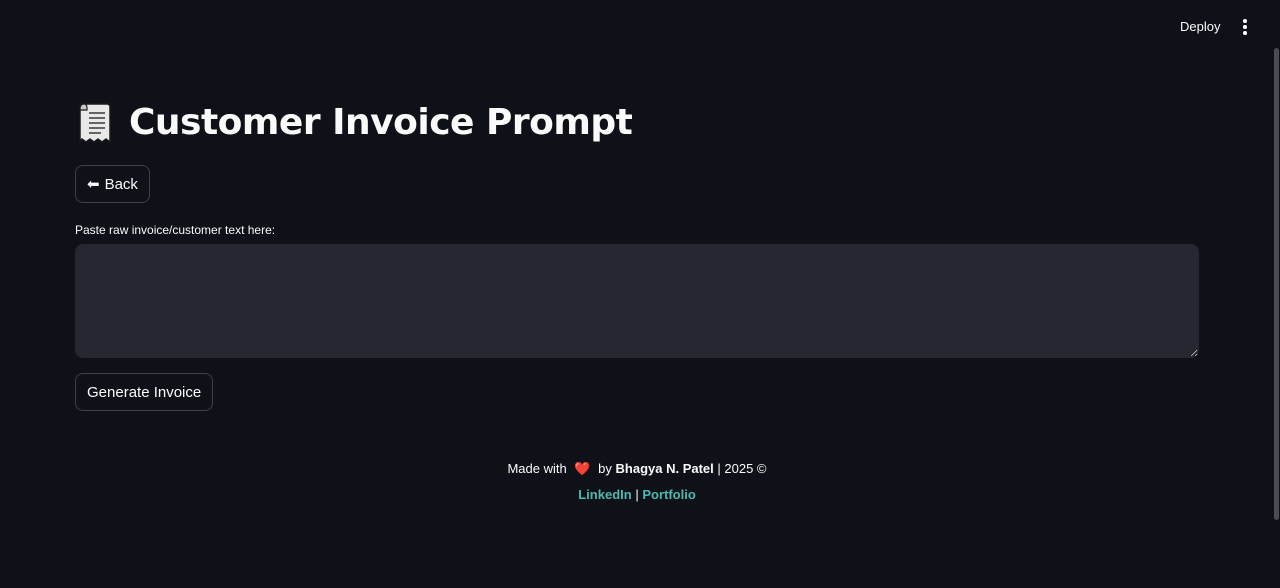  What do you see at coordinates (93, 184) in the screenshot?
I see `arrow-left-icon: ⬅` at bounding box center [93, 184].